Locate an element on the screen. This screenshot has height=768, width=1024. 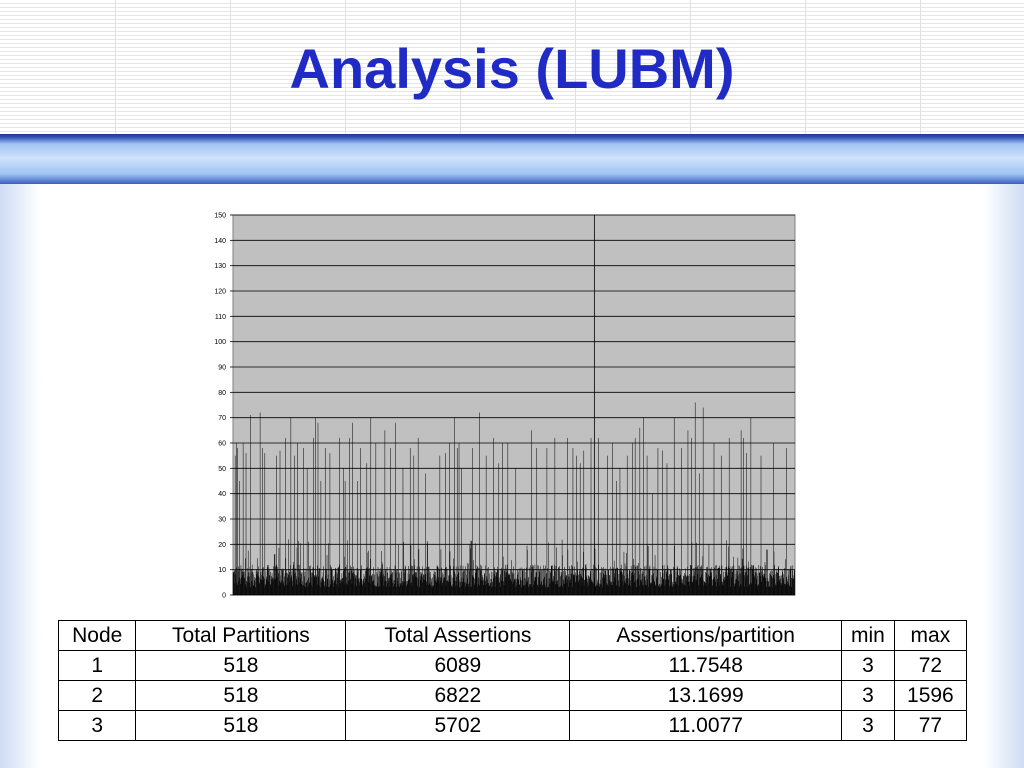
y-tick-label: 50 is located at coordinates (222, 469).